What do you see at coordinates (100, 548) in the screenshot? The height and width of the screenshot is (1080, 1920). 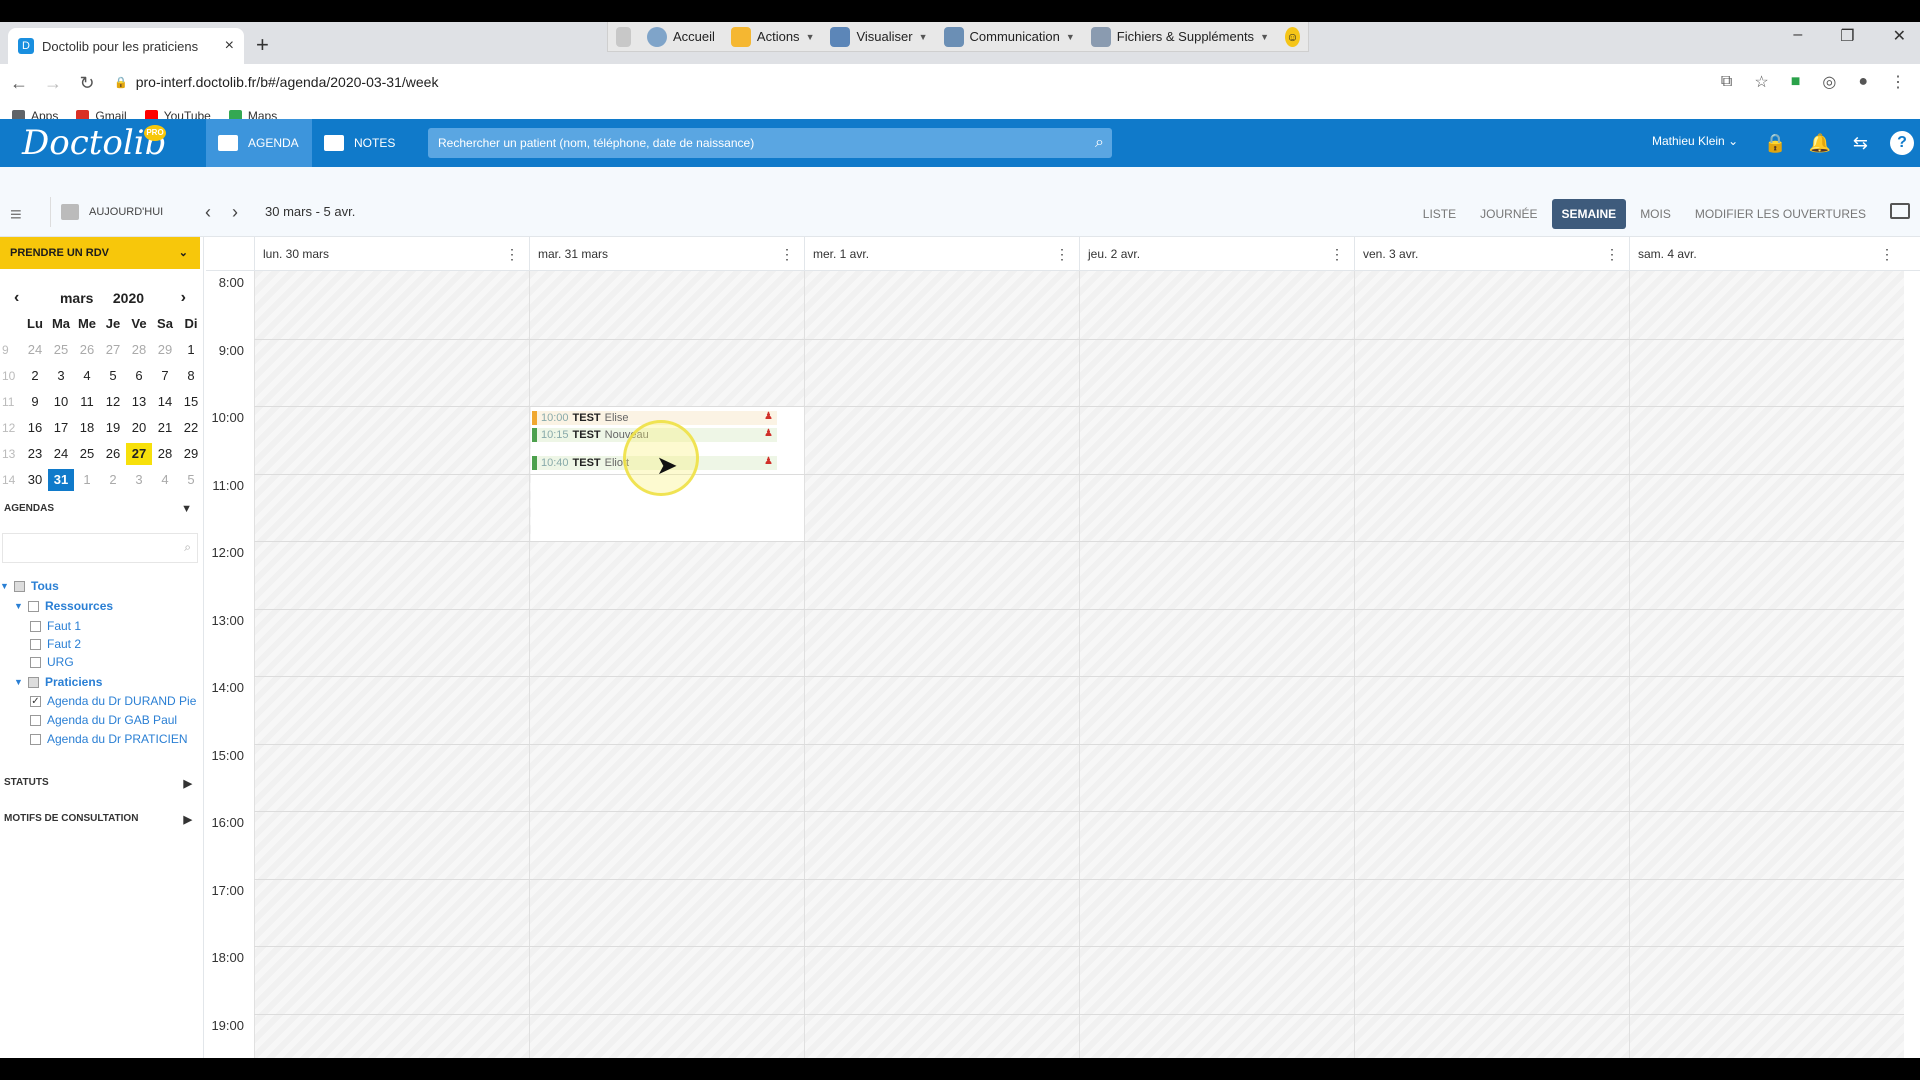 I see `agenda-search-input: ⌕` at bounding box center [100, 548].